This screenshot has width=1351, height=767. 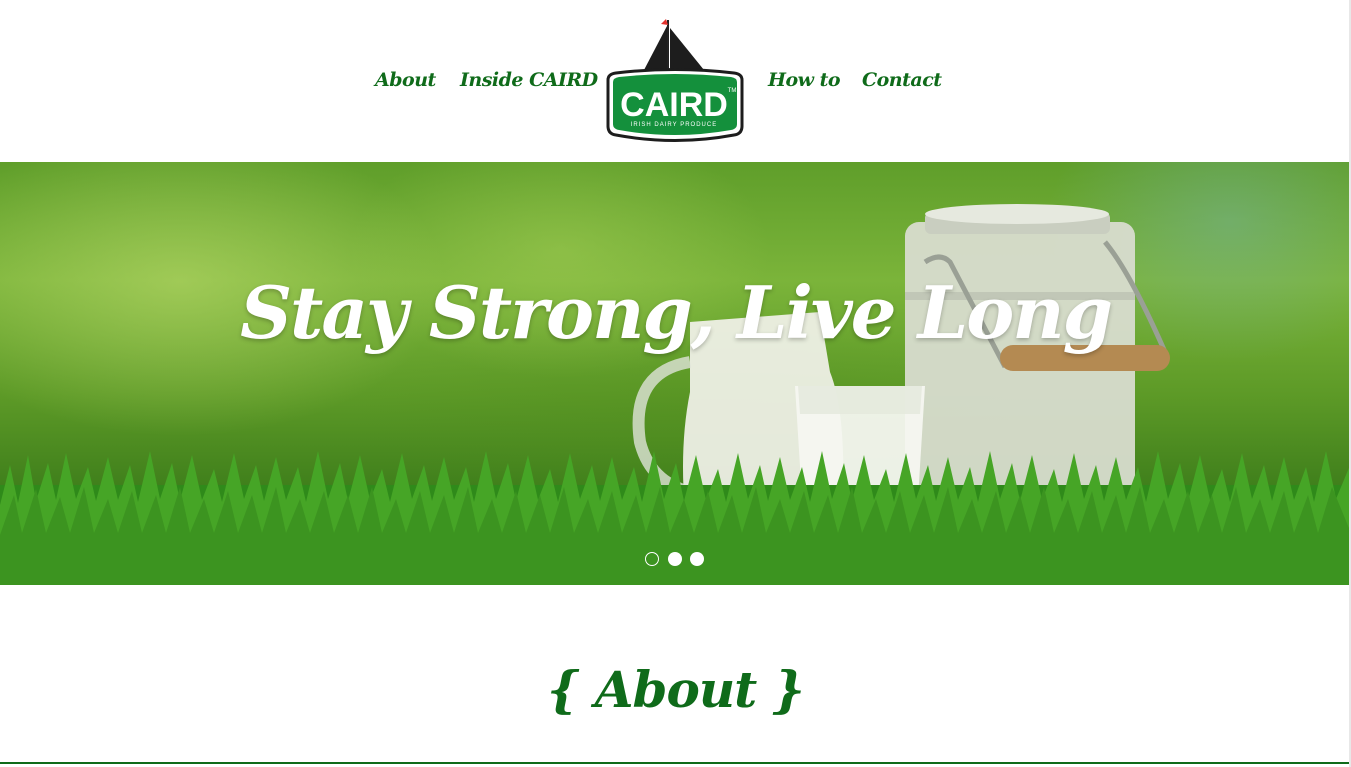 I want to click on about-section-heading: { About }, so click(x=676, y=689).